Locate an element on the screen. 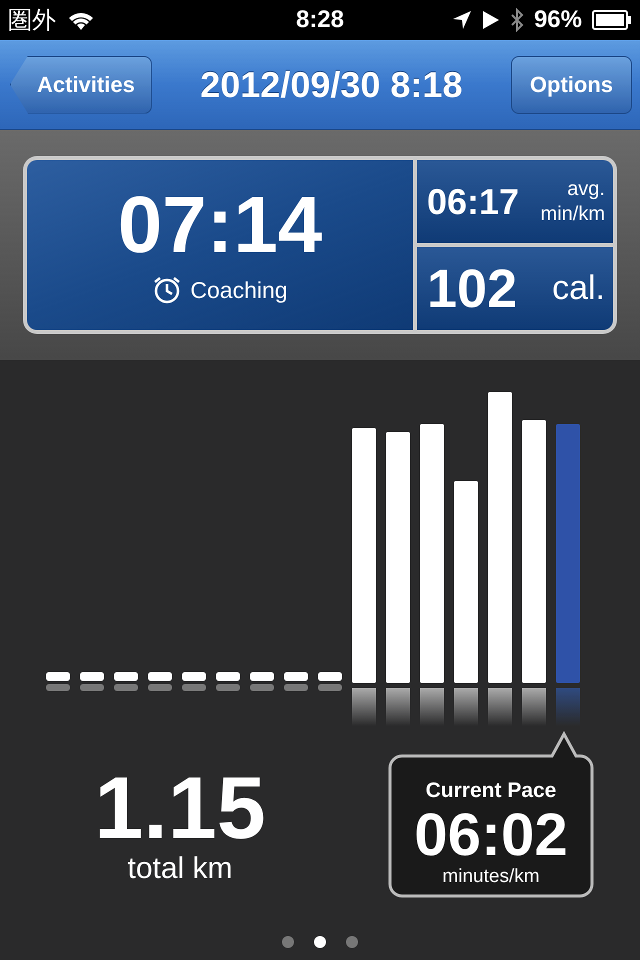 This screenshot has height=960, width=640. bluetooth-icon is located at coordinates (517, 20).